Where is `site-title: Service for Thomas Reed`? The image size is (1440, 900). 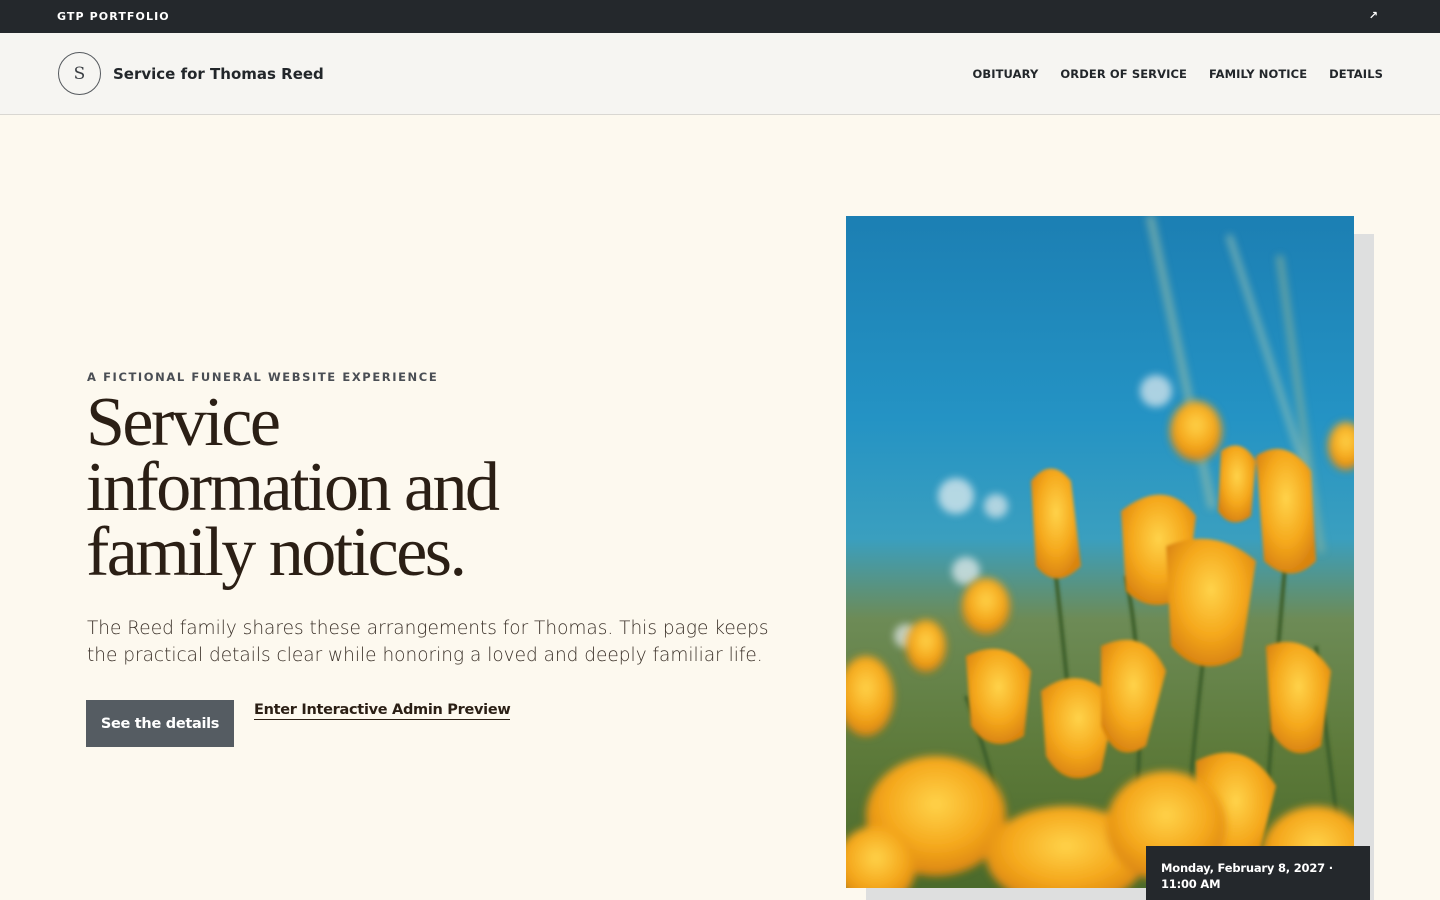
site-title: Service for Thomas Reed is located at coordinates (218, 74).